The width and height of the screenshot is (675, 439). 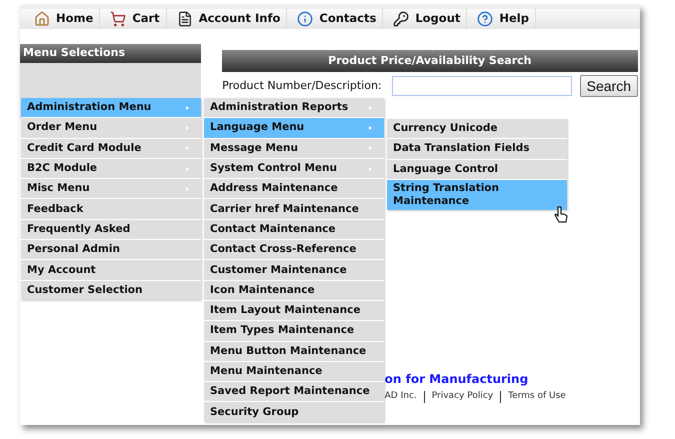 What do you see at coordinates (477, 169) in the screenshot?
I see `menu-item: Language Control` at bounding box center [477, 169].